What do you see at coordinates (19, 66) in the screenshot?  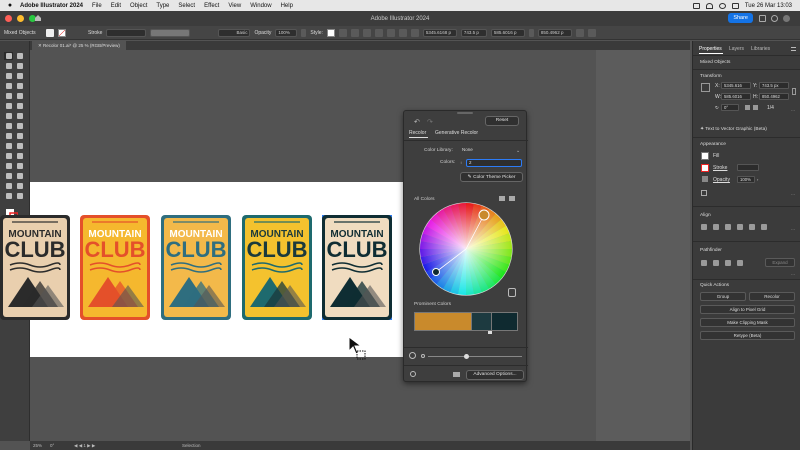 I see `curvature-tool-icon` at bounding box center [19, 66].